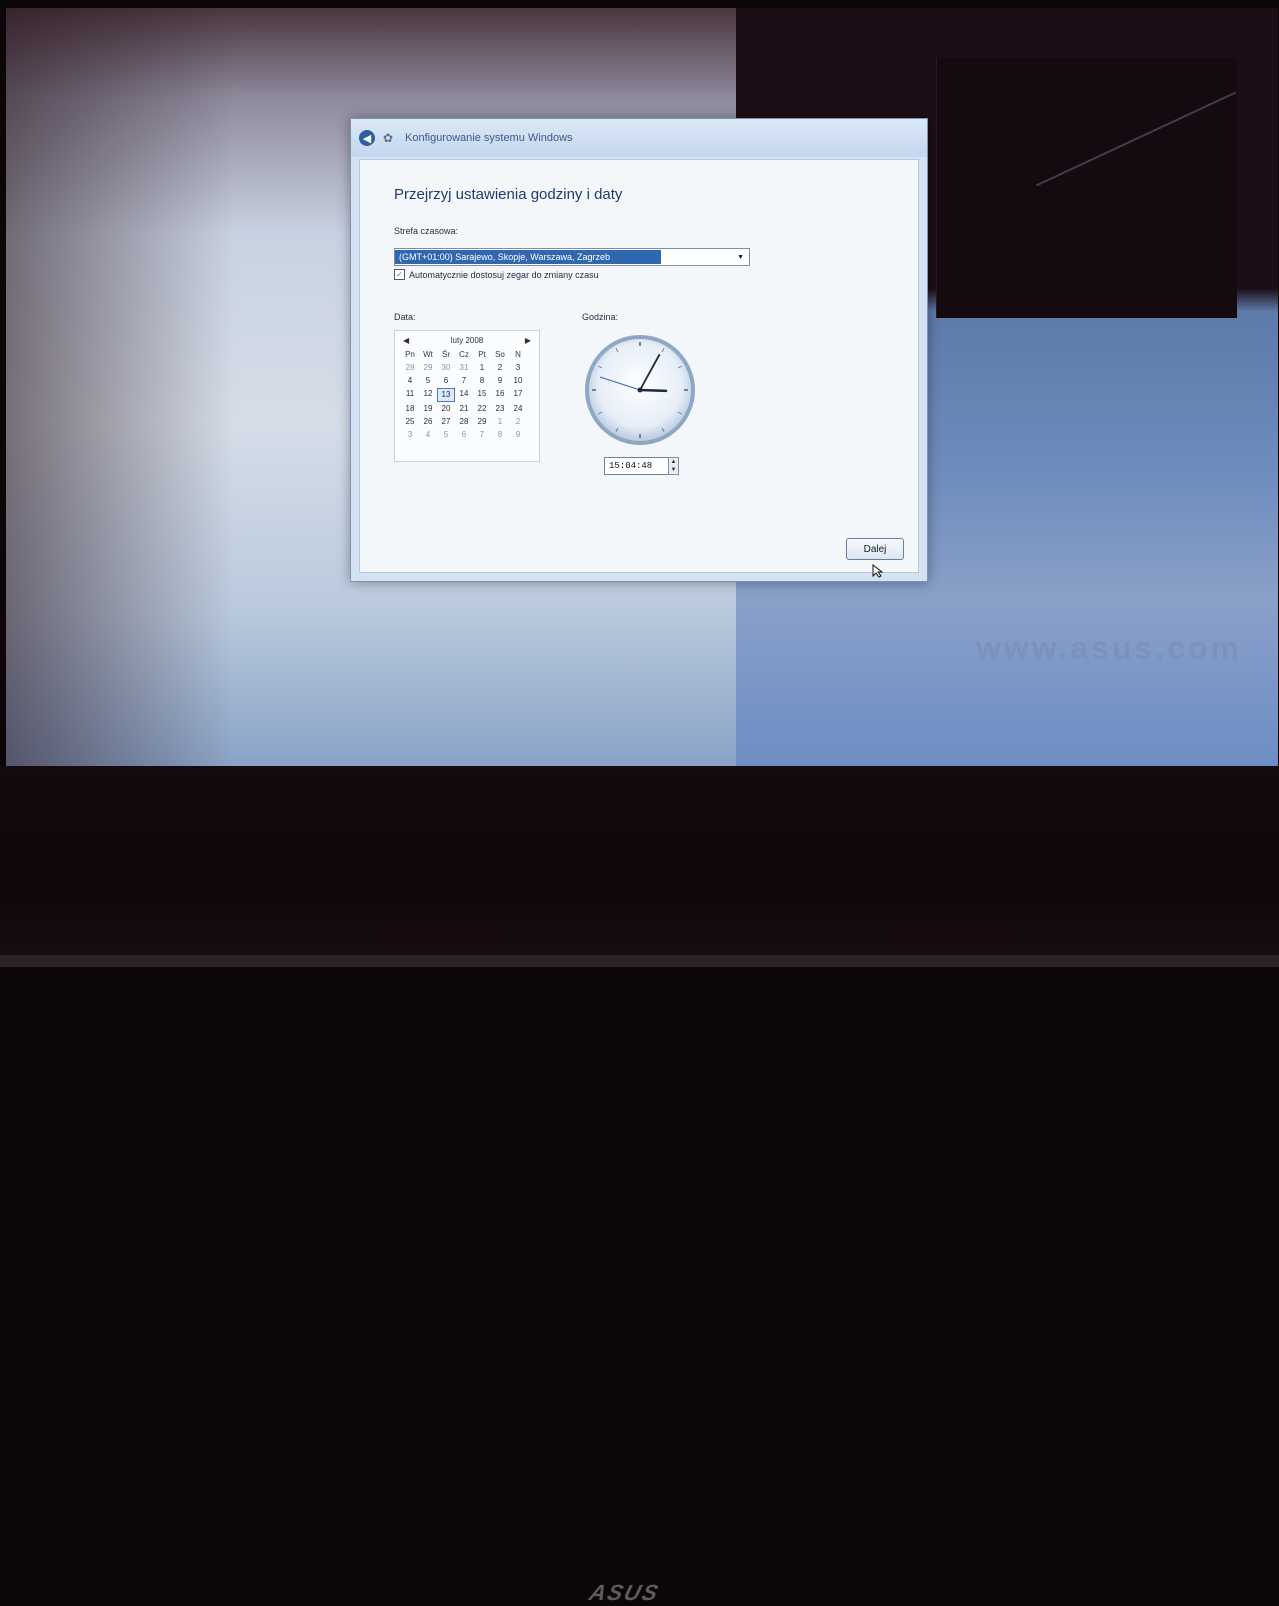 Image resolution: width=1279 pixels, height=1606 pixels. I want to click on time-label: Godzina:, so click(600, 317).